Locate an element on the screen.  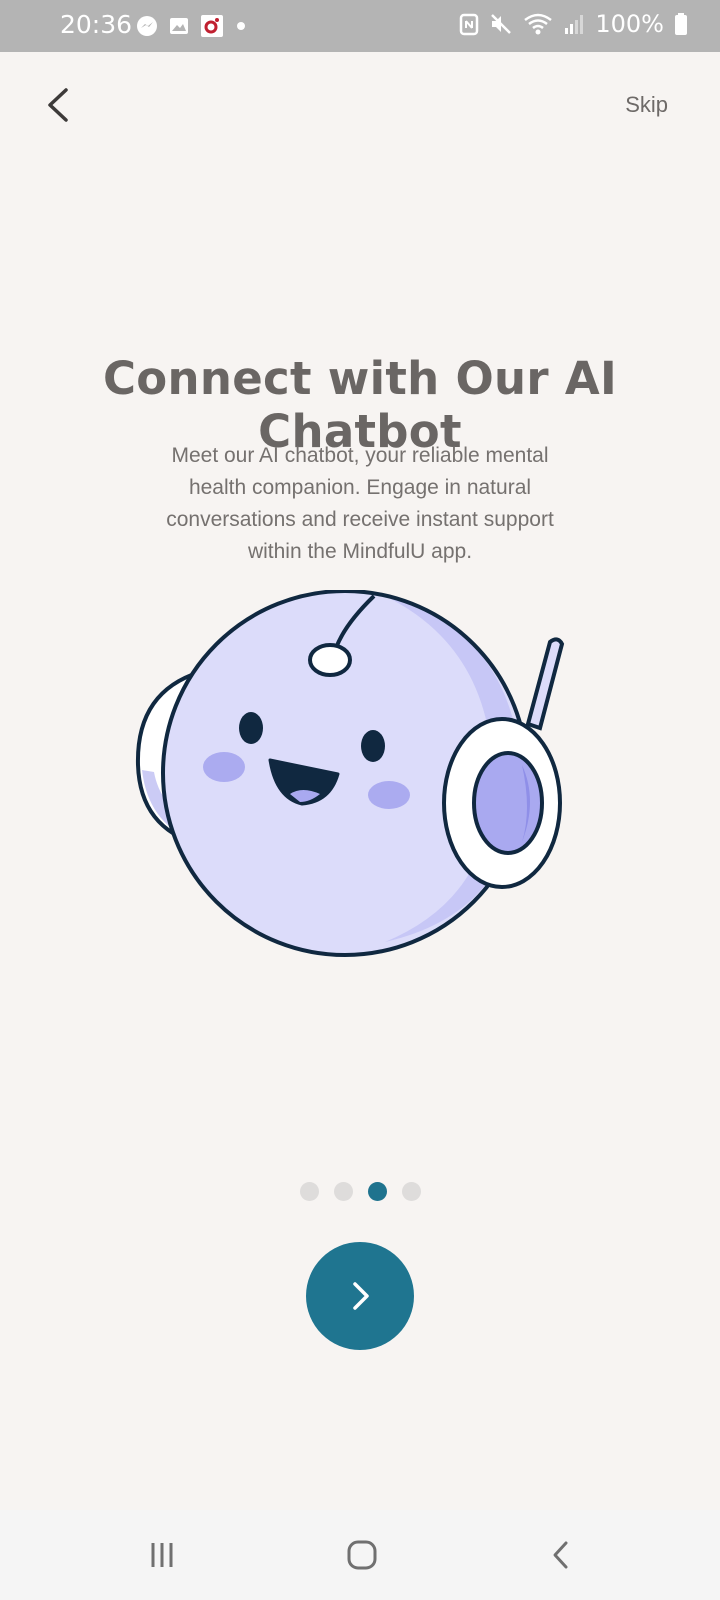
wifi-icon is located at coordinates (538, 24).